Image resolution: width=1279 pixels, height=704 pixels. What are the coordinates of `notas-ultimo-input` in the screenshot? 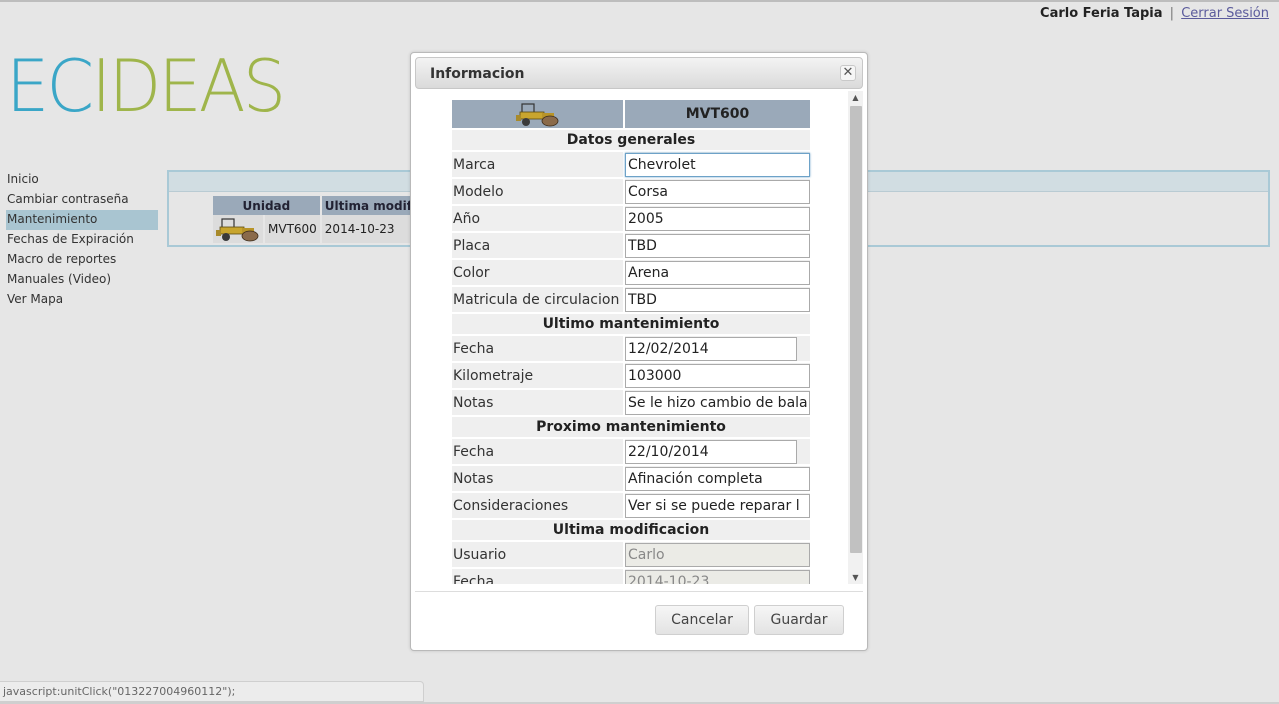 It's located at (717, 402).